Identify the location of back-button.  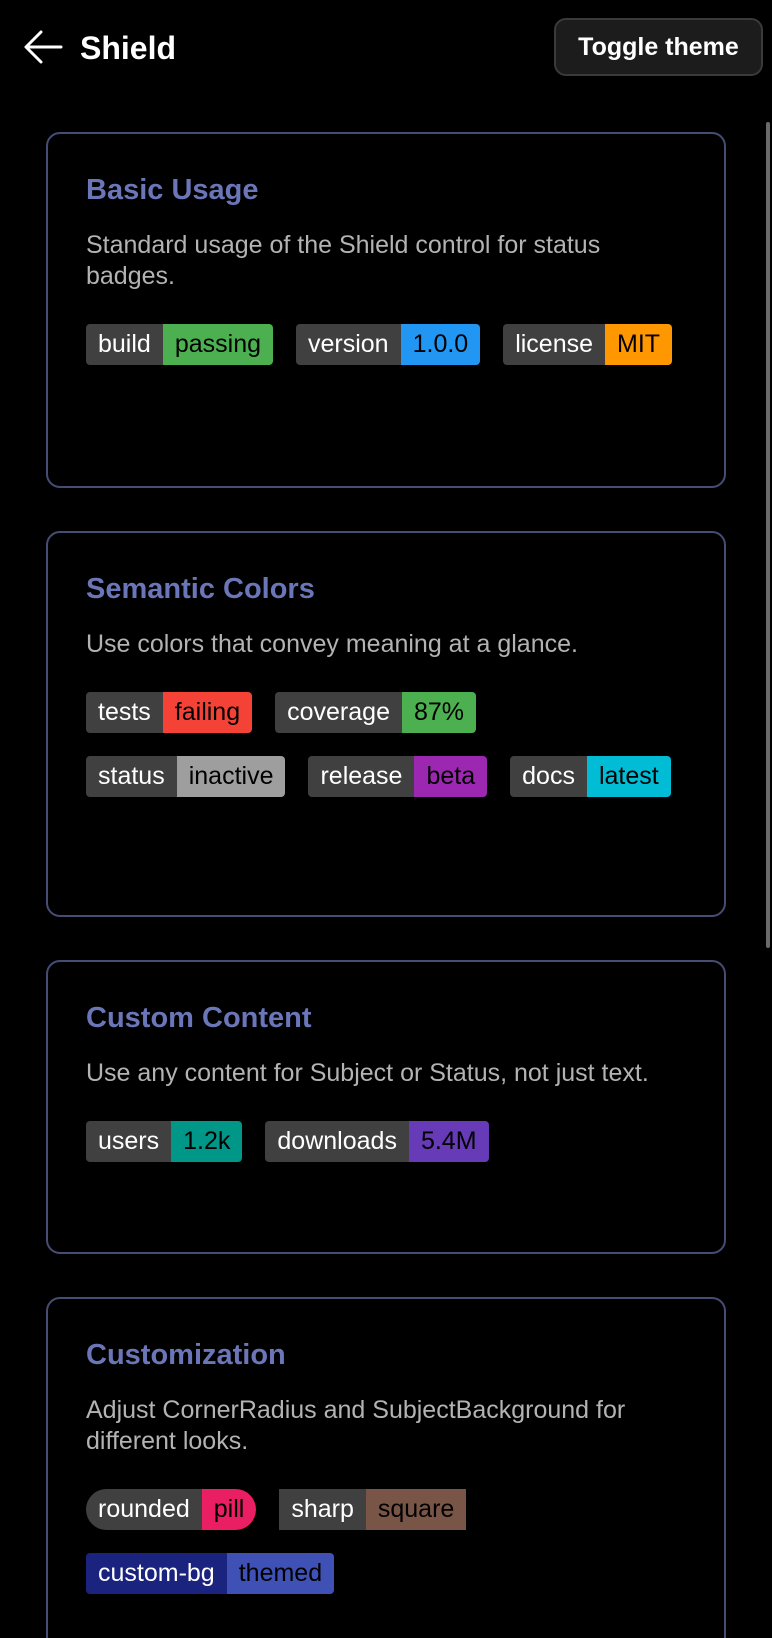
(43, 47).